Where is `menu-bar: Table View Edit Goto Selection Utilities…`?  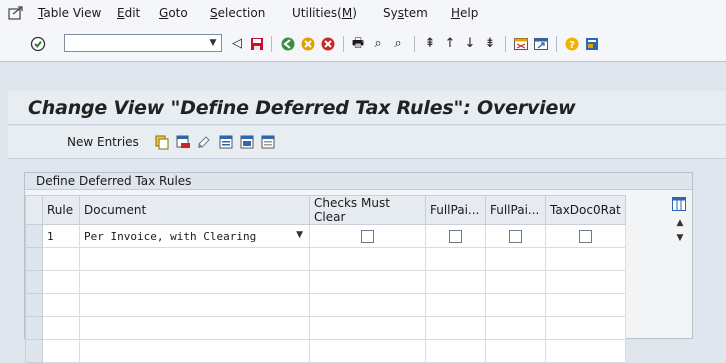
menu-bar: Table View Edit Goto Selection Utilities… is located at coordinates (363, 14).